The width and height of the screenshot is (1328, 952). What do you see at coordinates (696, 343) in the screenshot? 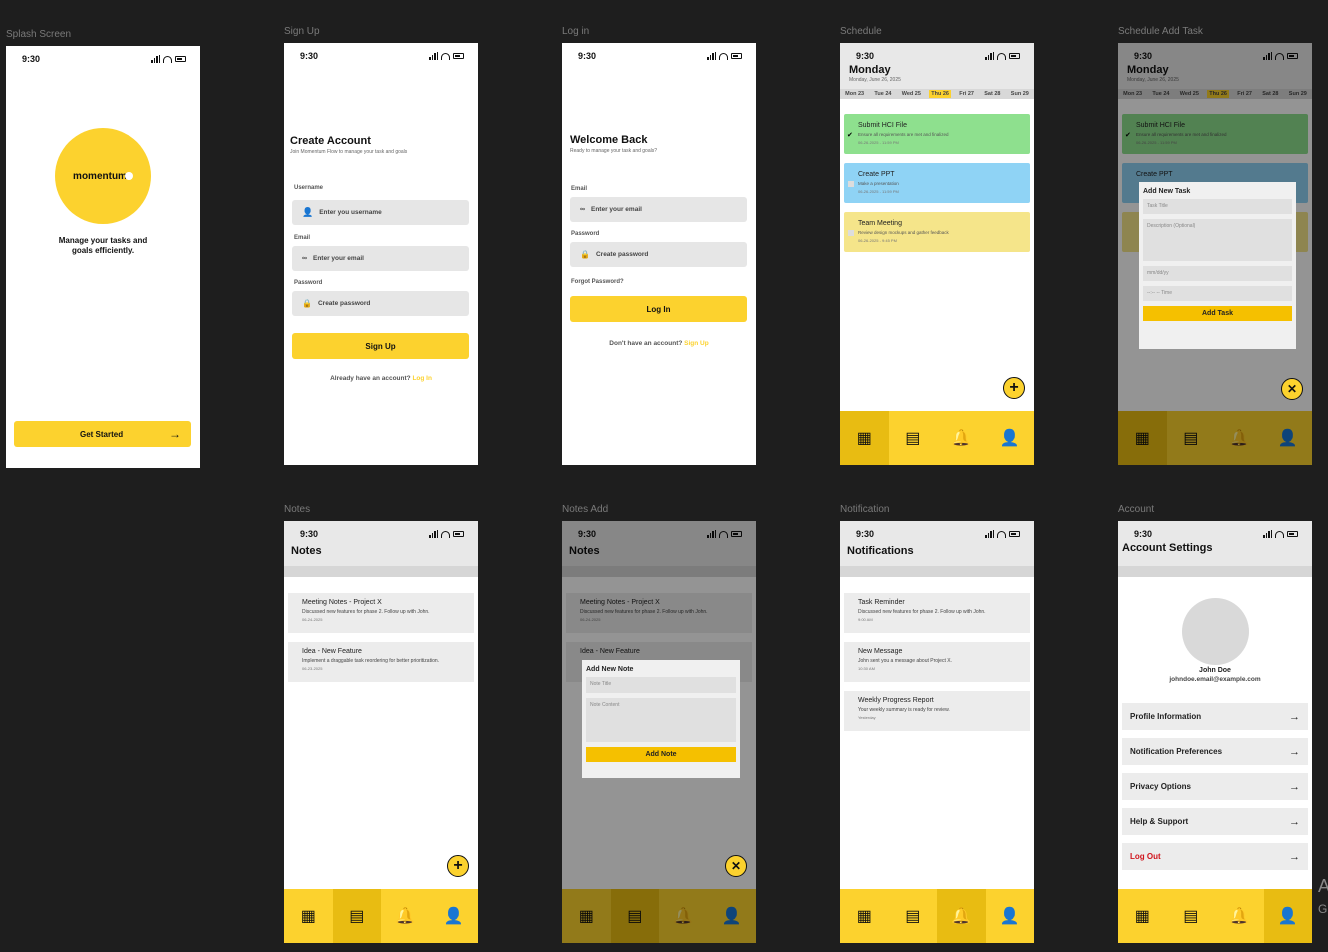
I see `signup-link: Sign Up` at bounding box center [696, 343].